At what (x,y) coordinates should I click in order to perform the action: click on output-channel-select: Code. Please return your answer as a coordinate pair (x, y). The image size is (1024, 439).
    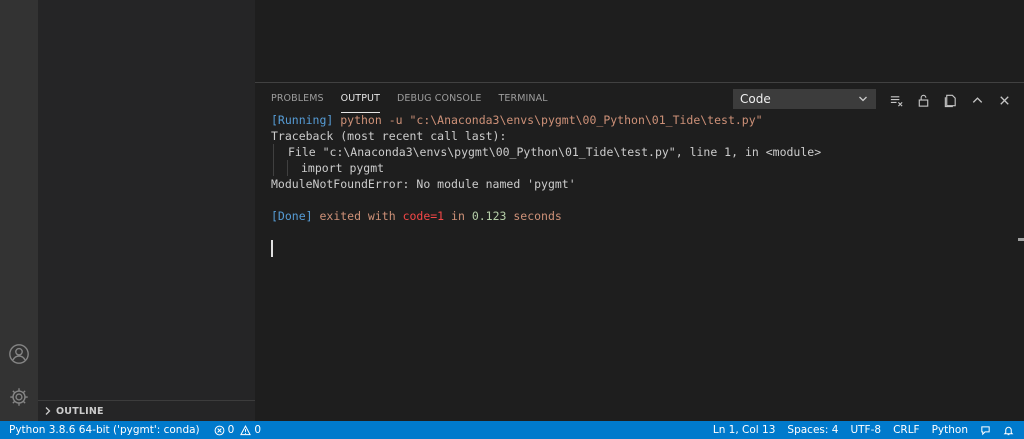
    Looking at the image, I should click on (804, 99).